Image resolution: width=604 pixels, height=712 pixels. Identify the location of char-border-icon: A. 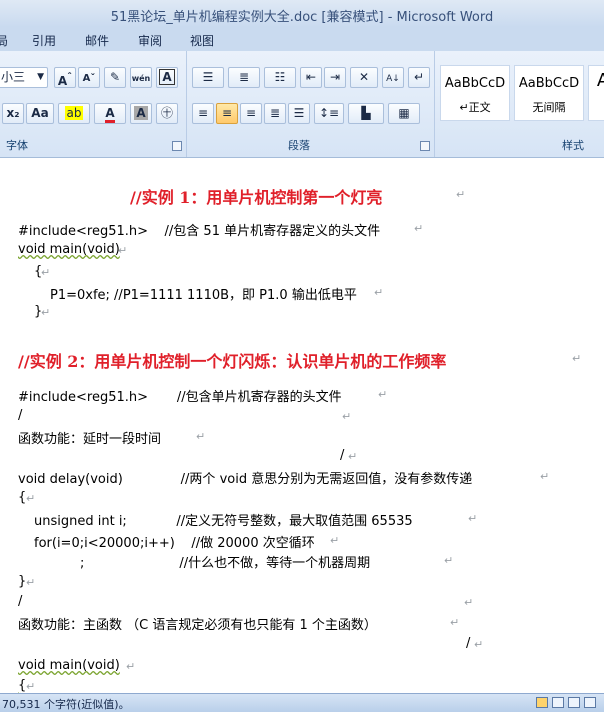
(167, 77).